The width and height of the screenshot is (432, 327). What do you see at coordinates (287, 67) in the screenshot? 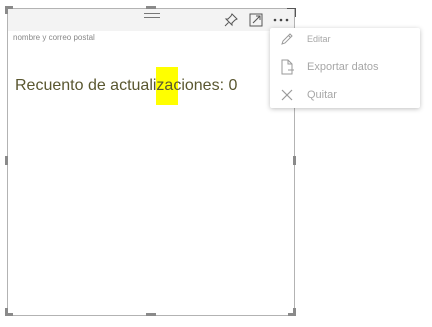
I see `export-file-icon` at bounding box center [287, 67].